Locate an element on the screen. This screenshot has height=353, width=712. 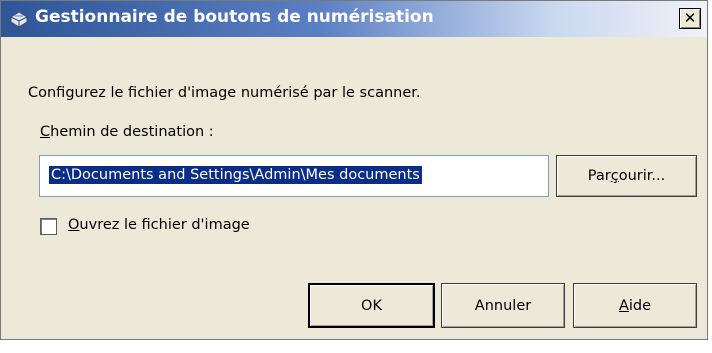
browse-label-pre: Par is located at coordinates (599, 176).